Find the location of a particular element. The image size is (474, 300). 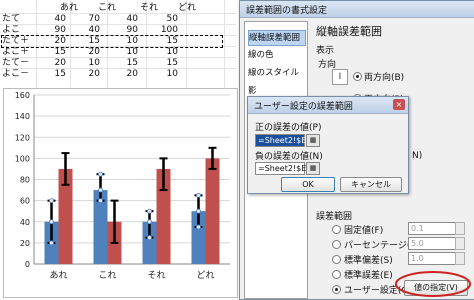

fixed-value-radio is located at coordinates (336, 229).